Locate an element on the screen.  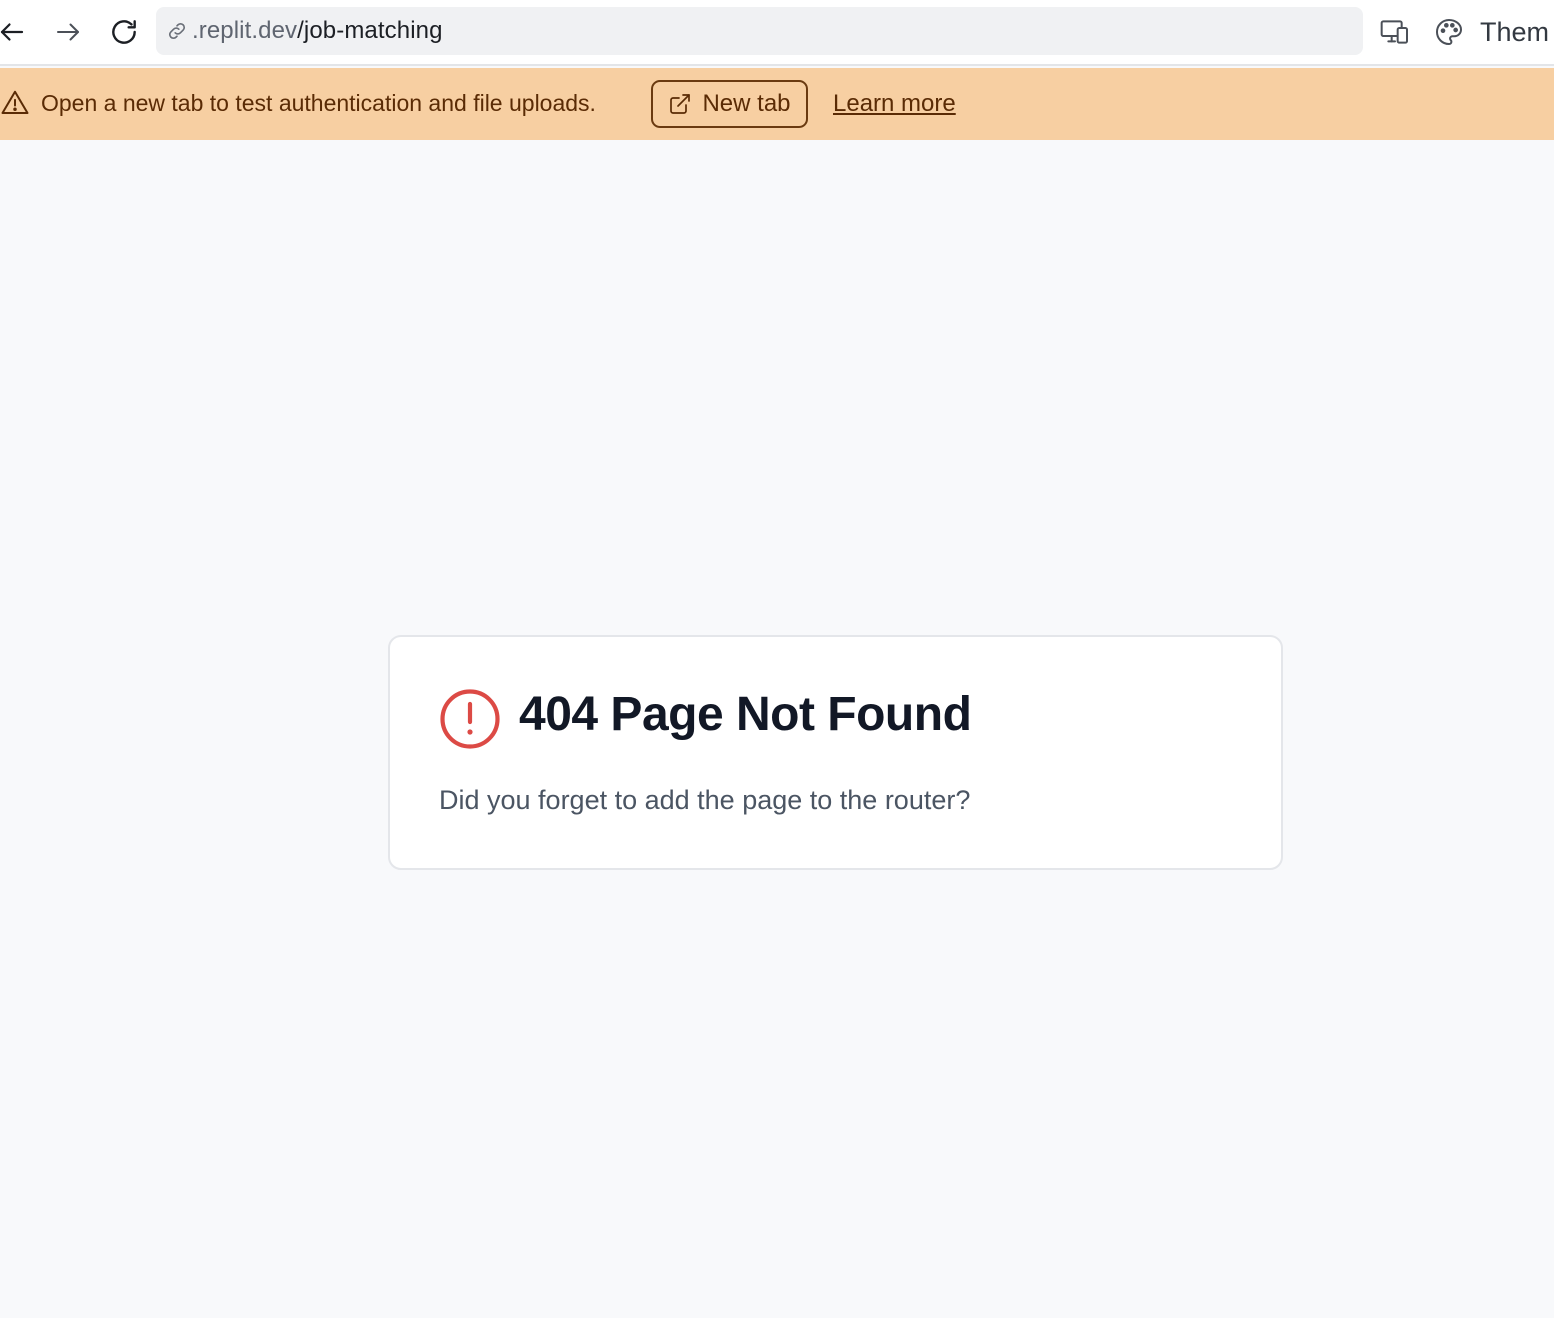
alert-circle-icon is located at coordinates (470, 719).